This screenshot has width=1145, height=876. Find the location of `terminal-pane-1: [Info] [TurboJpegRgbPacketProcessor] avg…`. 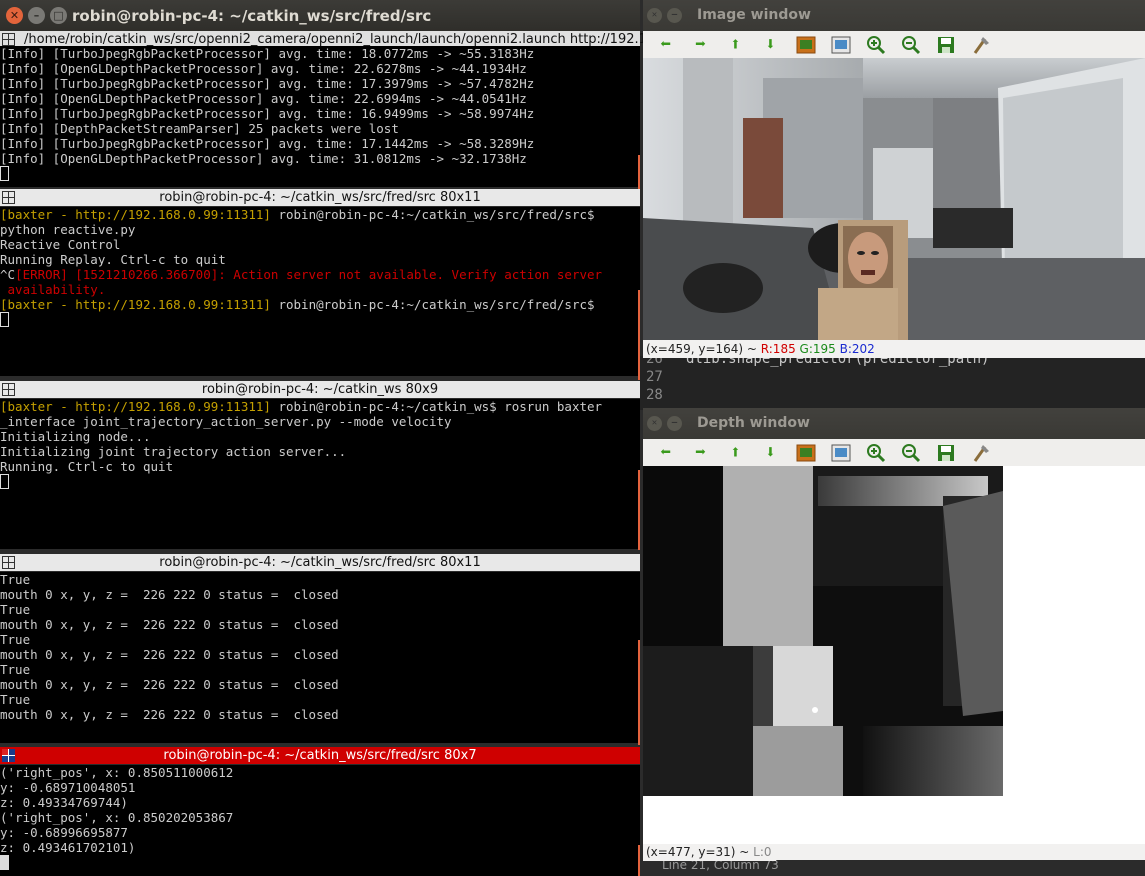

terminal-pane-1: [Info] [TurboJpegRgbPacketProcessor] avg… is located at coordinates (320, 116).